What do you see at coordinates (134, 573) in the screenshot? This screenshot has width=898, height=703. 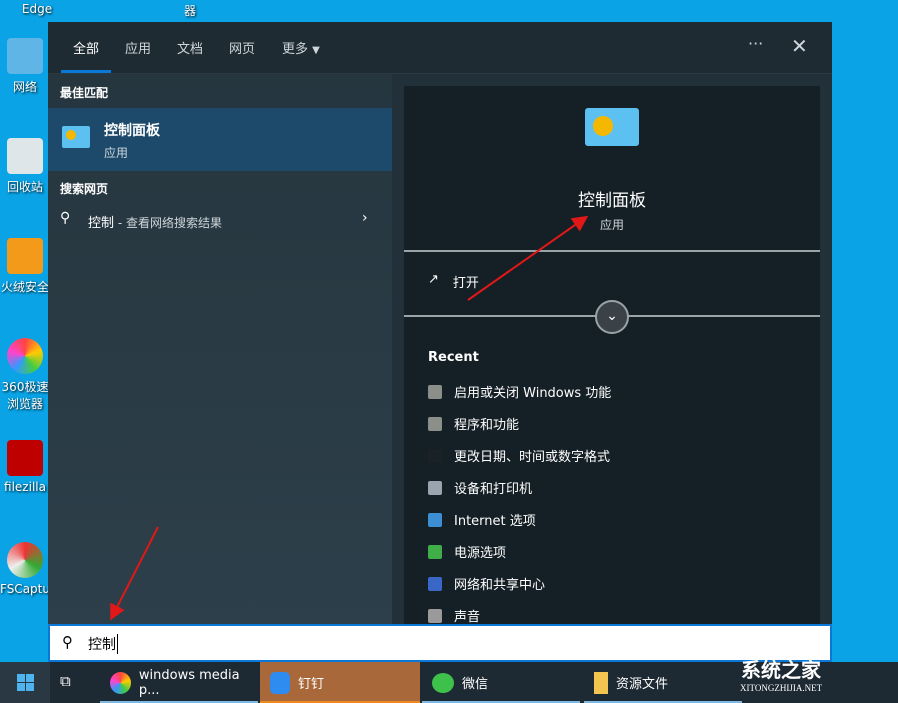 I see `arrow-to-search` at bounding box center [134, 573].